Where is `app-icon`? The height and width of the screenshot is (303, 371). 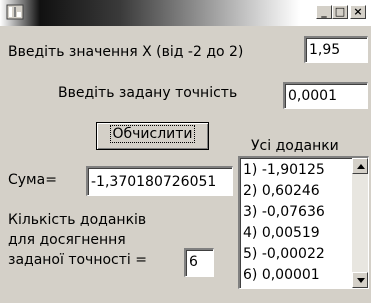 app-icon is located at coordinates (15, 12).